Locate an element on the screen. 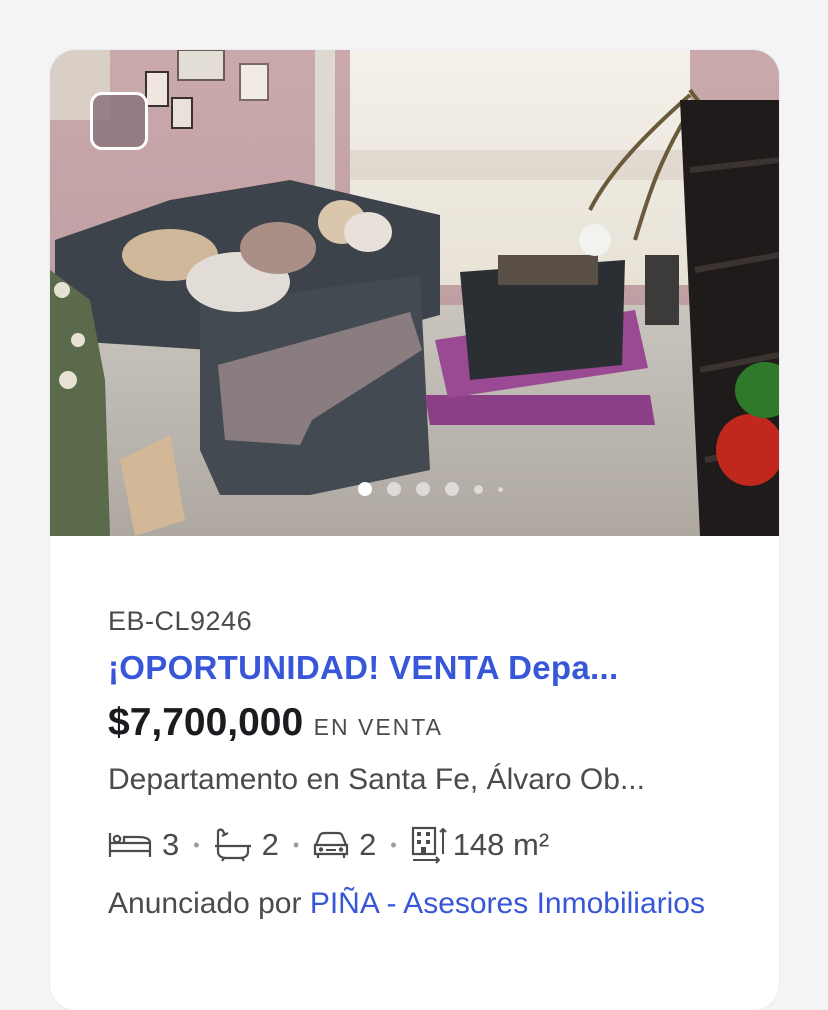 The image size is (828, 1010). area-value: 148 m² is located at coordinates (501, 844).